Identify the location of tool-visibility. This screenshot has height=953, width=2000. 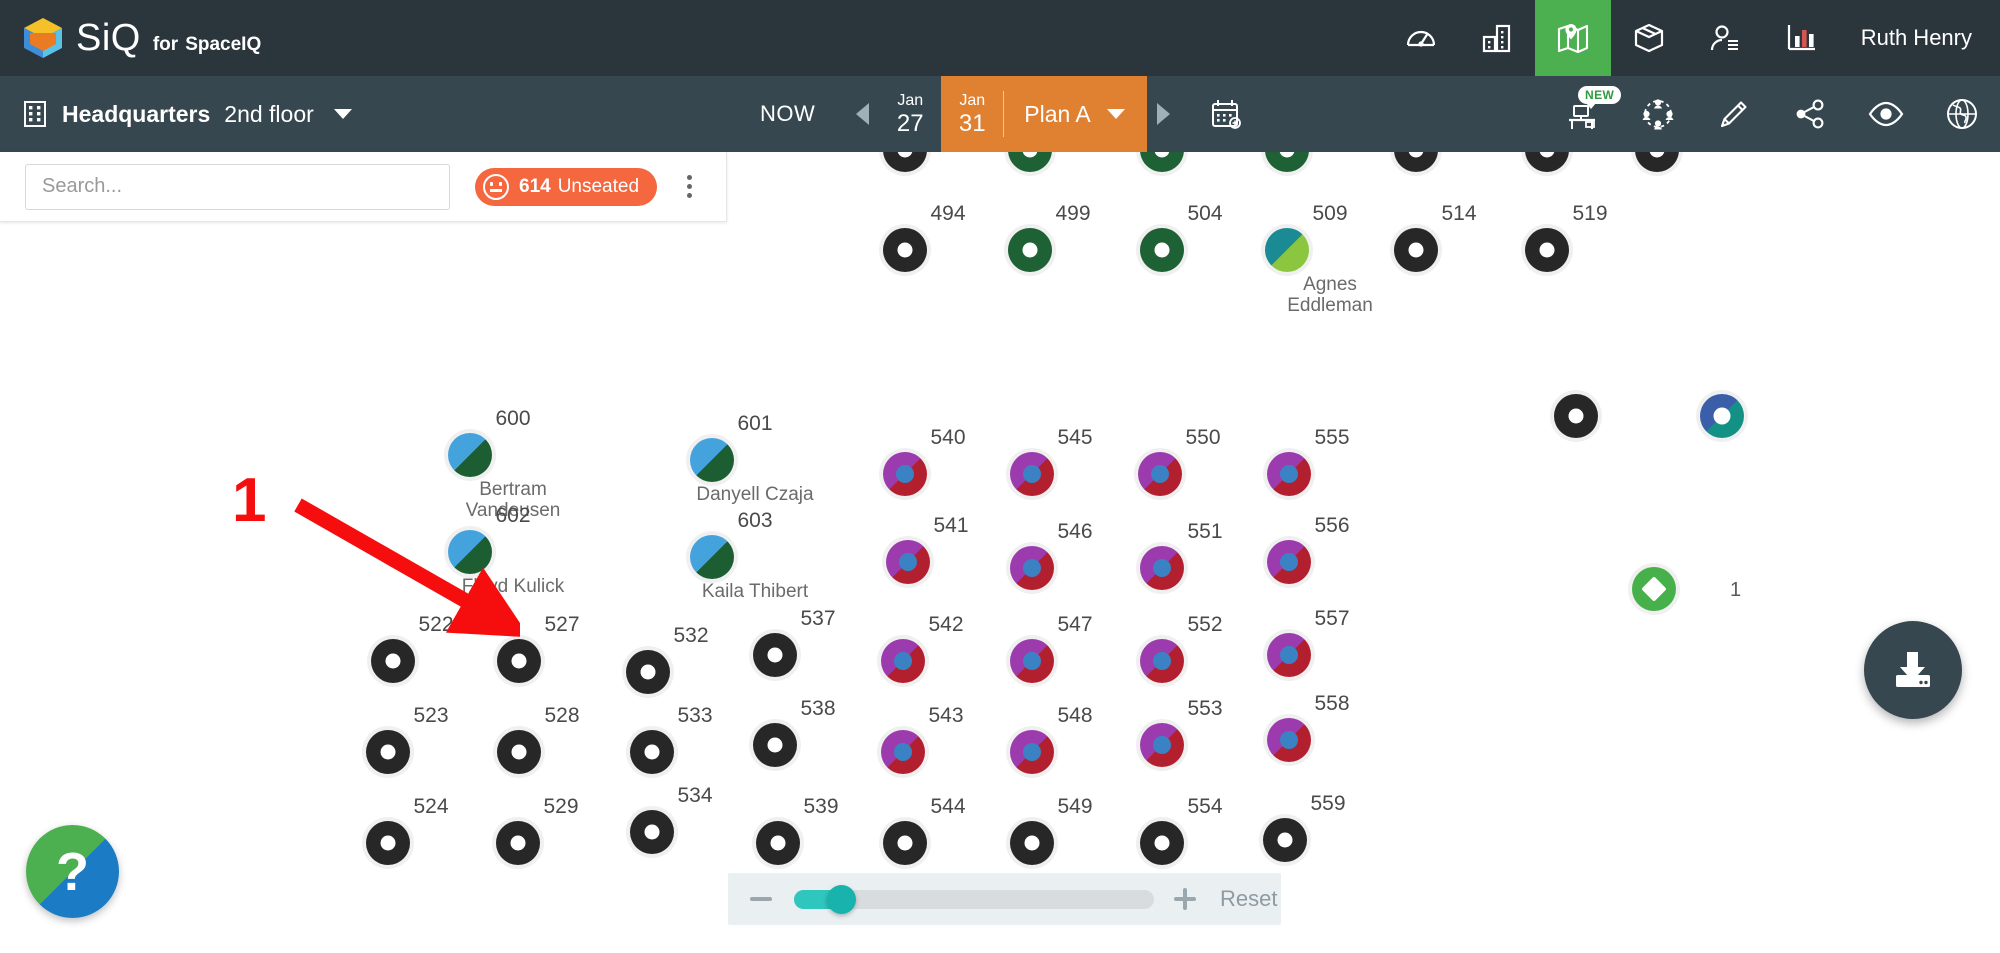
(1886, 114).